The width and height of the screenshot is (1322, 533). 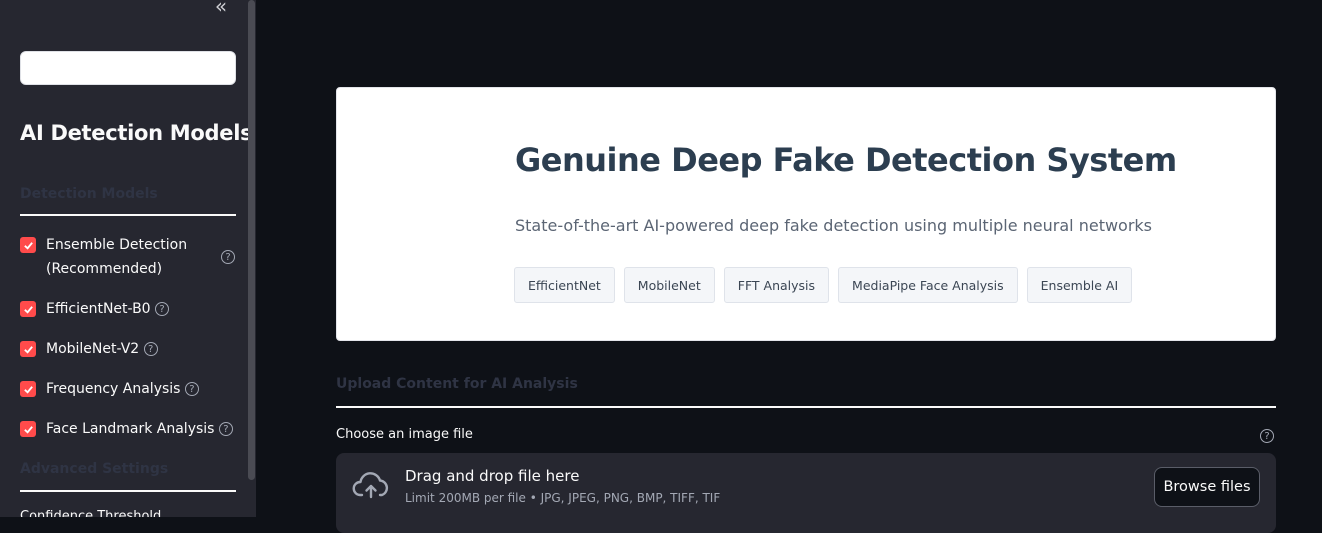 What do you see at coordinates (130, 429) in the screenshot?
I see `checkbox-label-text: Face Landmark Analysis` at bounding box center [130, 429].